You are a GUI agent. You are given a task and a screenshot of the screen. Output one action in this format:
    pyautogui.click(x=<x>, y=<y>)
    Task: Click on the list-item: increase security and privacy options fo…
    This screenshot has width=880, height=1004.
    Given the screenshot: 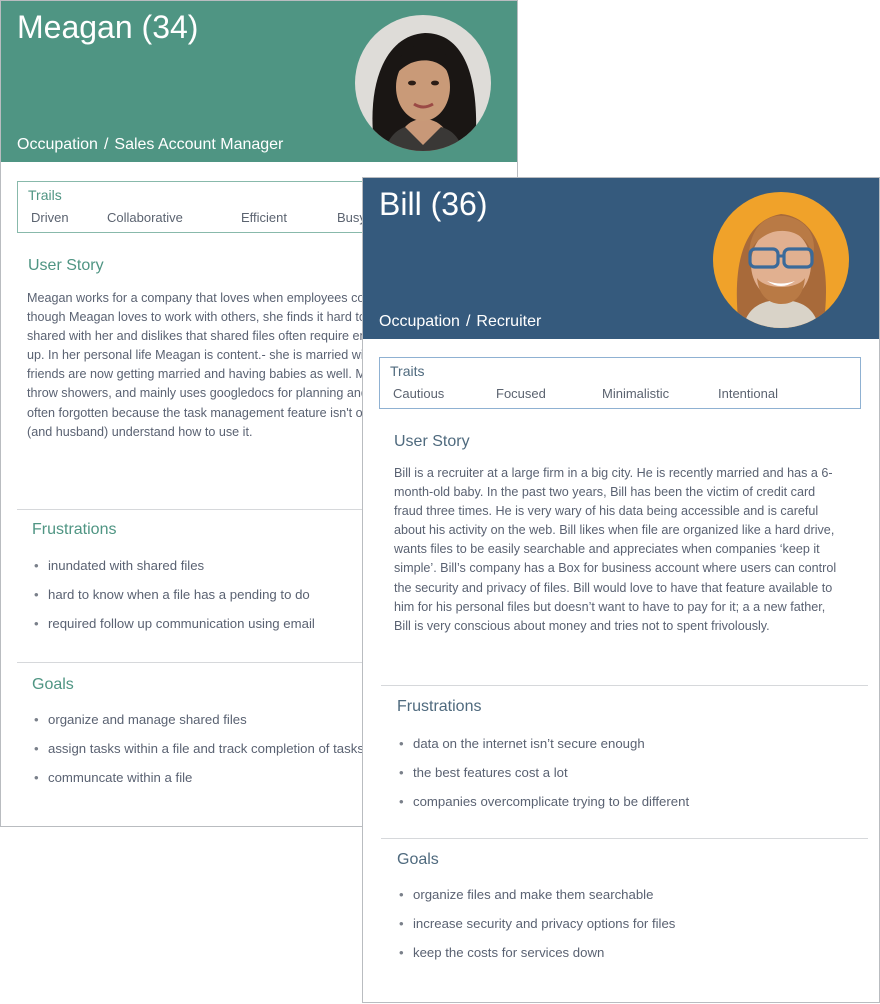 What is the action you would take?
    pyautogui.click(x=536, y=930)
    